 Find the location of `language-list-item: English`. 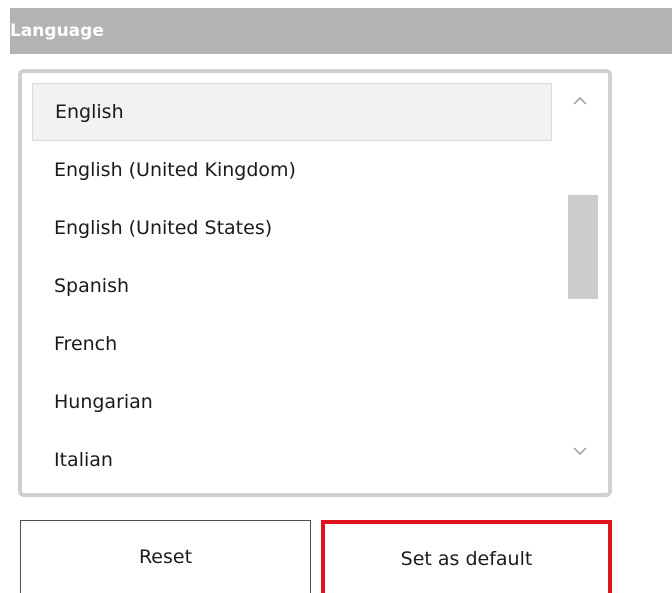

language-list-item: English is located at coordinates (292, 112).